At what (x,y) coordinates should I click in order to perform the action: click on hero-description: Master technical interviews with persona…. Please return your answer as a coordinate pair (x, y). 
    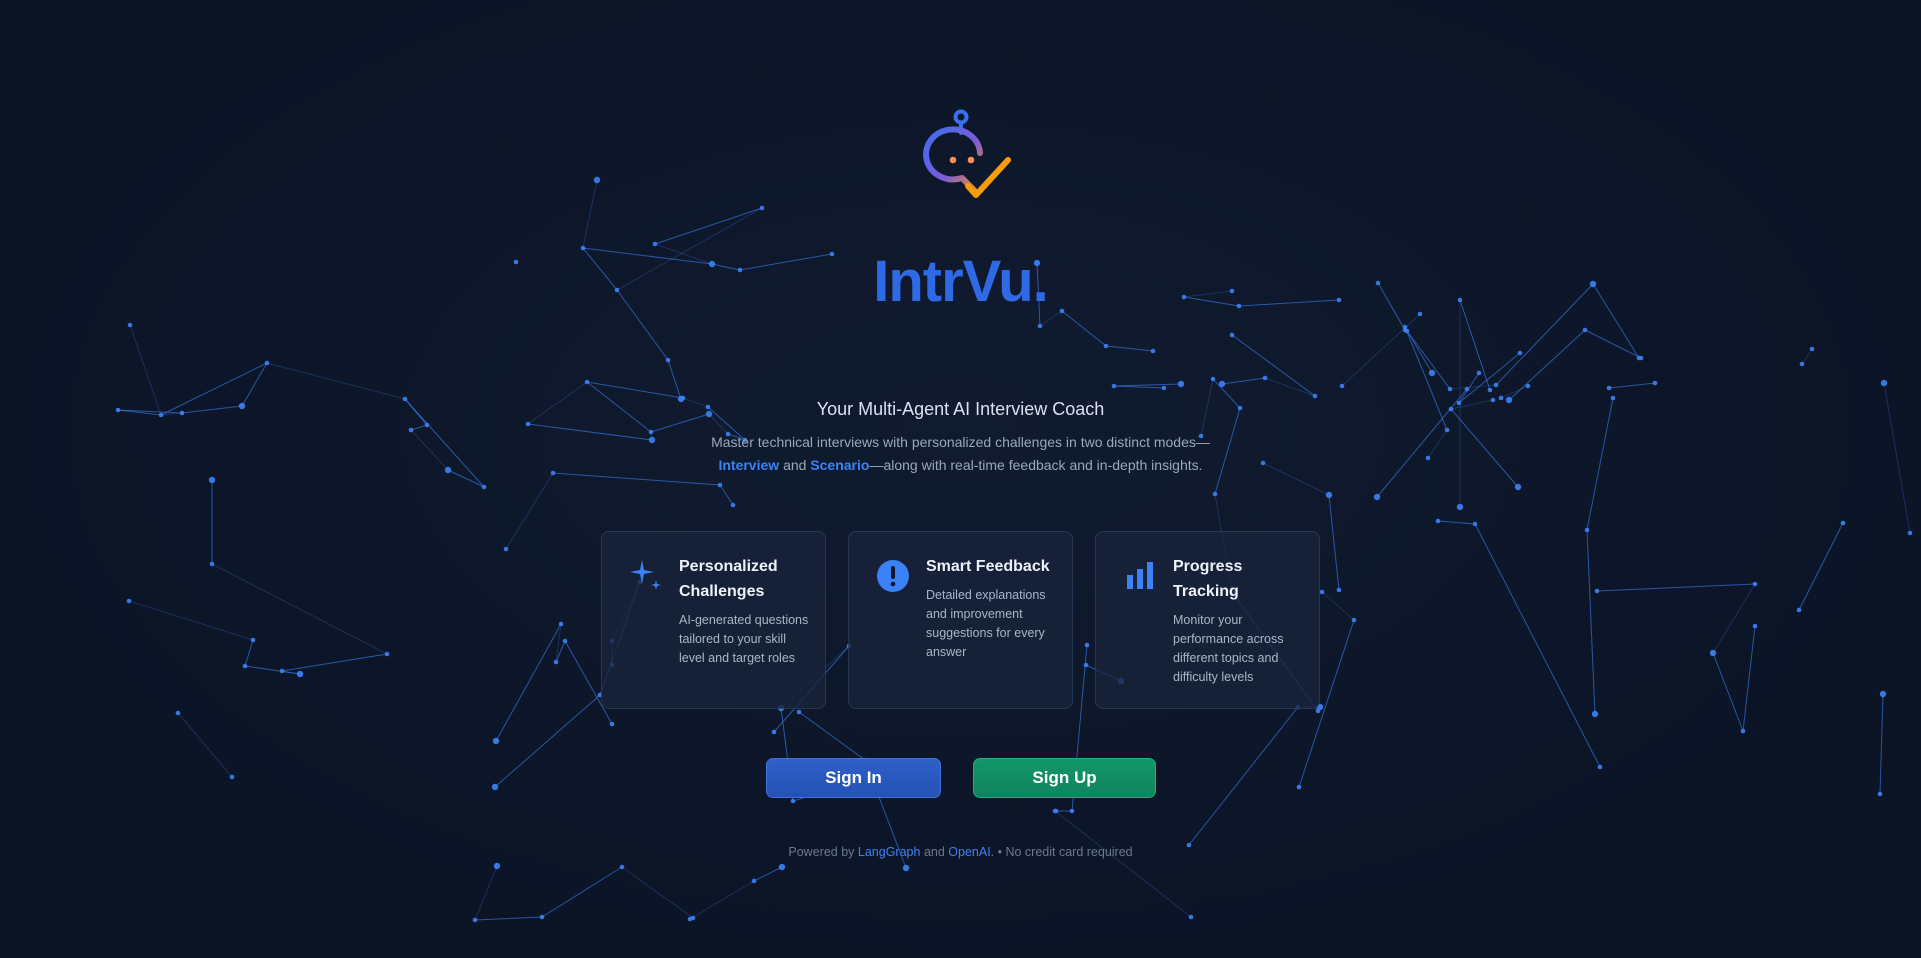
    Looking at the image, I should click on (960, 454).